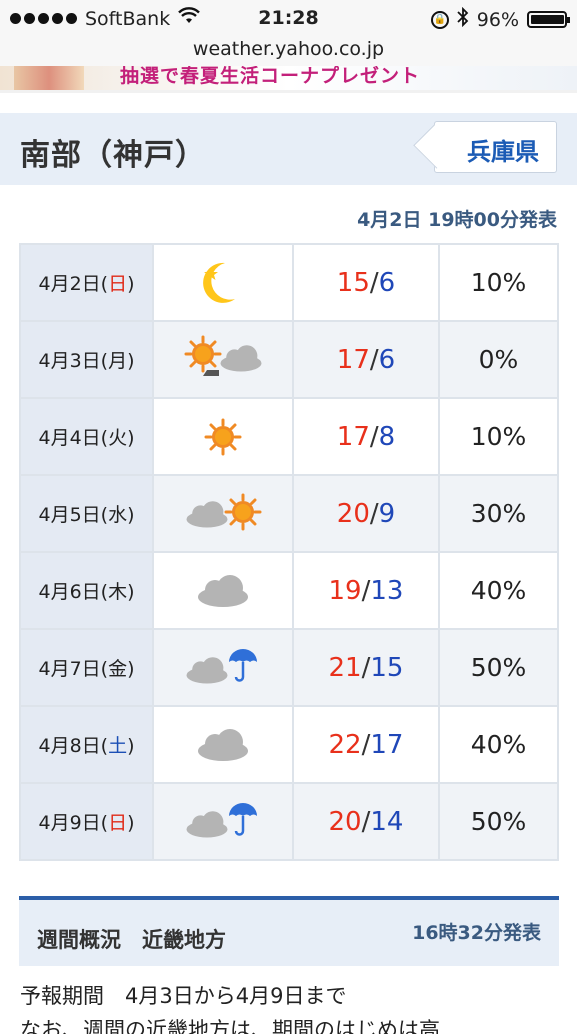  What do you see at coordinates (548, 19) in the screenshot?
I see `battery-icon` at bounding box center [548, 19].